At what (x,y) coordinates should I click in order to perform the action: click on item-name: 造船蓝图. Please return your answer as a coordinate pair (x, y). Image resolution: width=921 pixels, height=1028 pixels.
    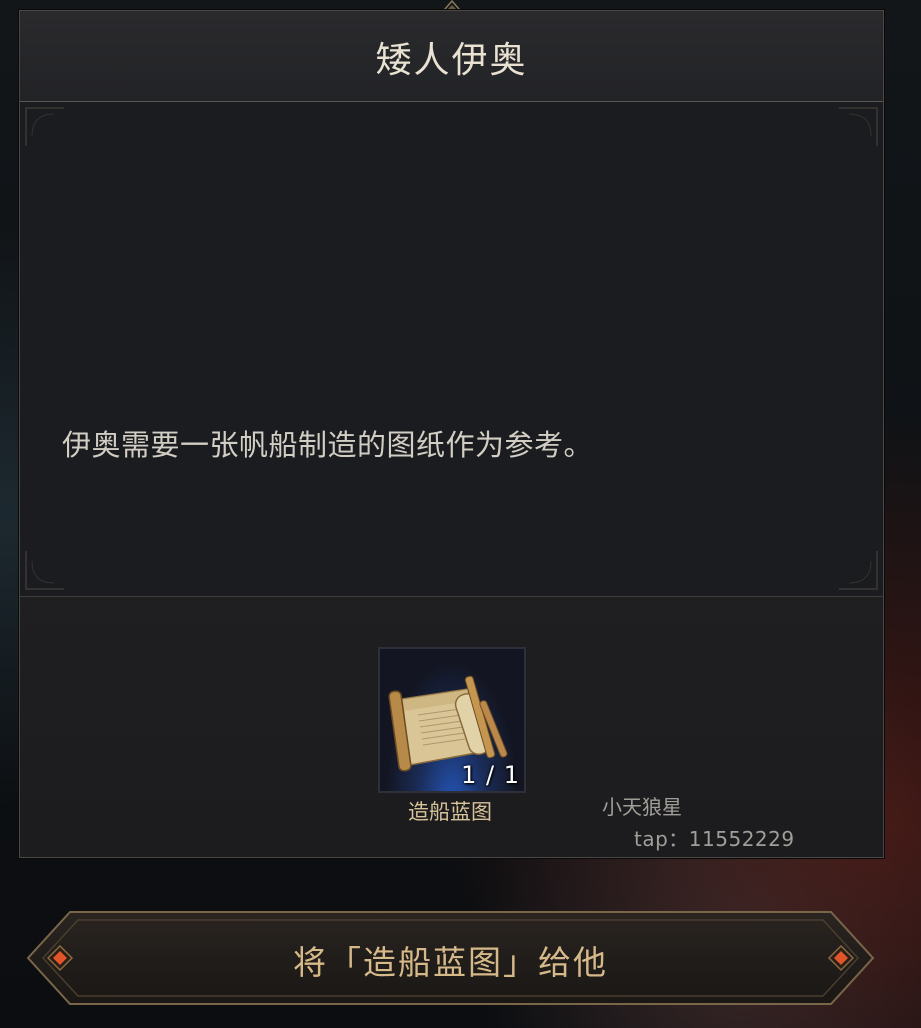
    Looking at the image, I should click on (450, 812).